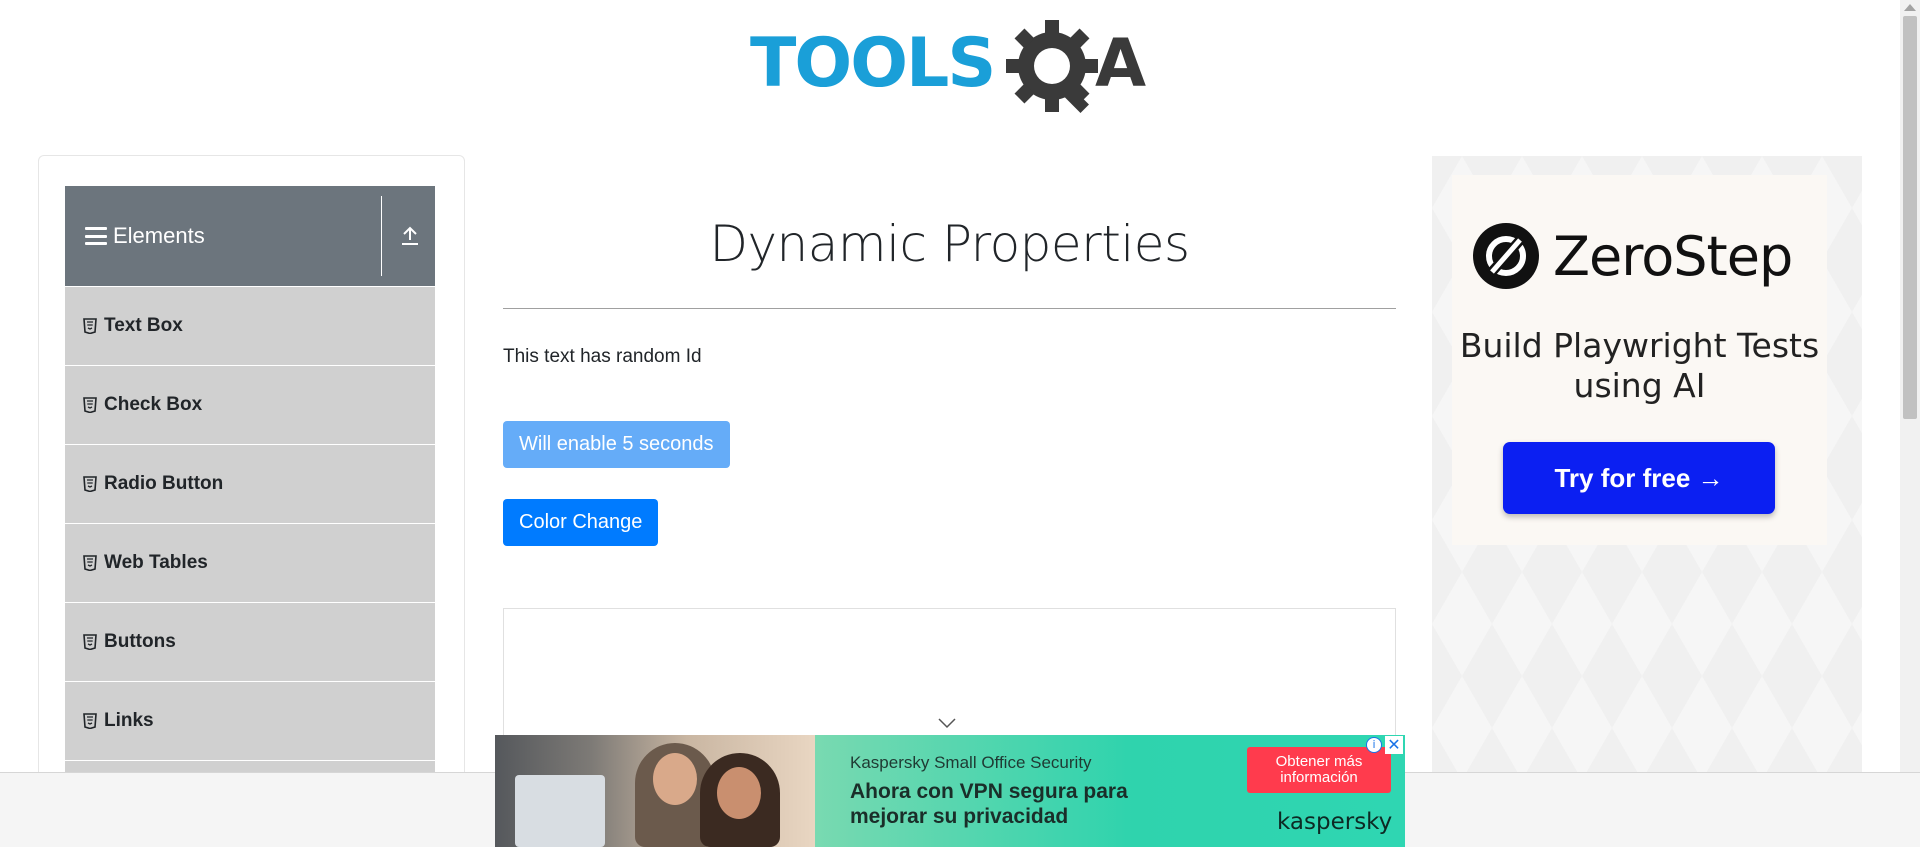 The image size is (1920, 847). I want to click on toolsqa-logo-graphic: TOOLS A, so click(948, 66).